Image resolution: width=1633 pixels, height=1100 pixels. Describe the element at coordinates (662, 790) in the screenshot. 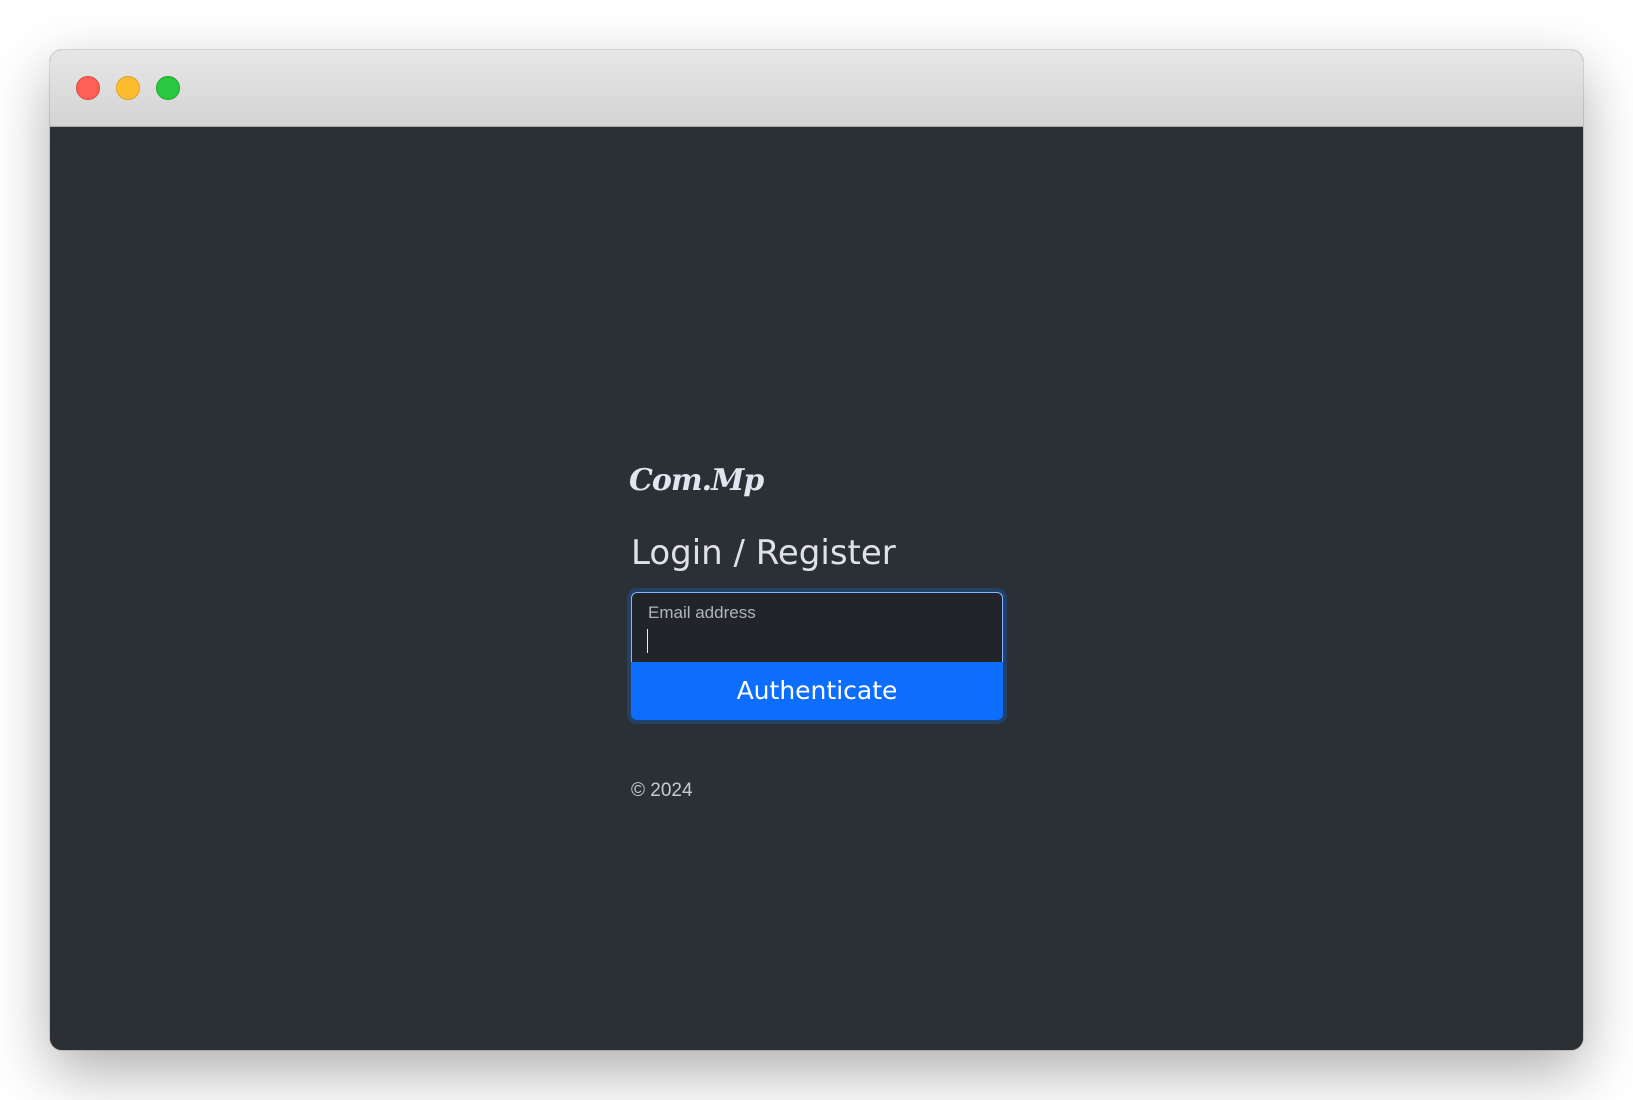

I see `copyright-text: © 2024` at that location.